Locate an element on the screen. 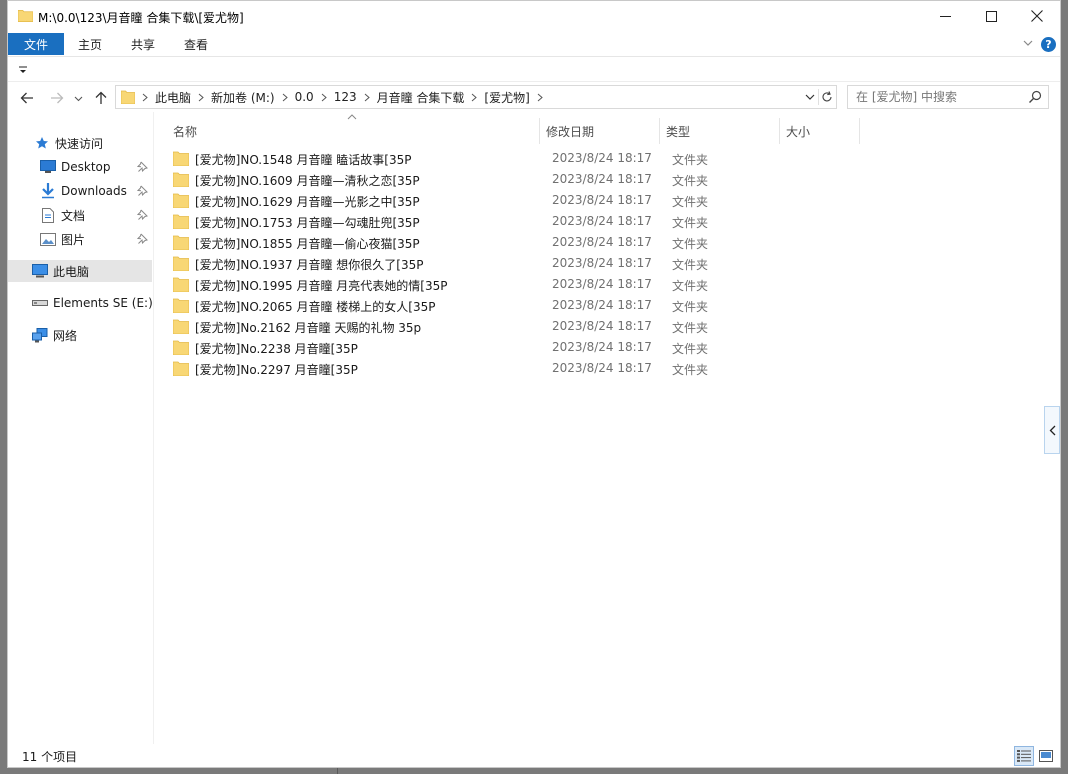  recent-locations-button is located at coordinates (78, 98).